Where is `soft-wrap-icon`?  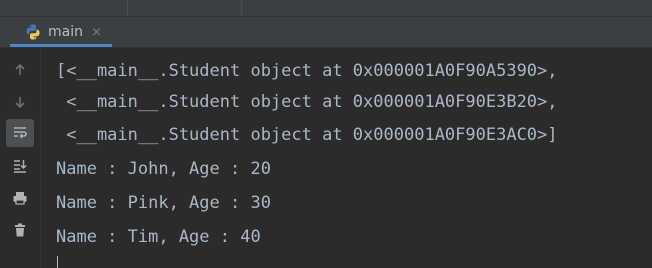
soft-wrap-icon is located at coordinates (20, 133).